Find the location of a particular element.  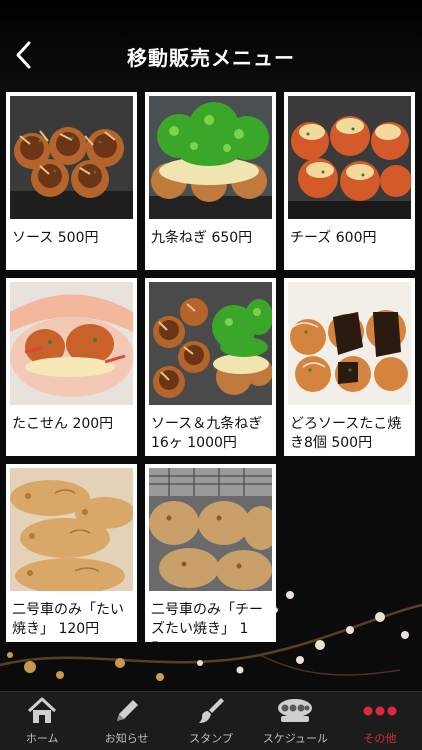

menu-card-label: どろソースたこ焼き8個 500円 is located at coordinates (346, 433).